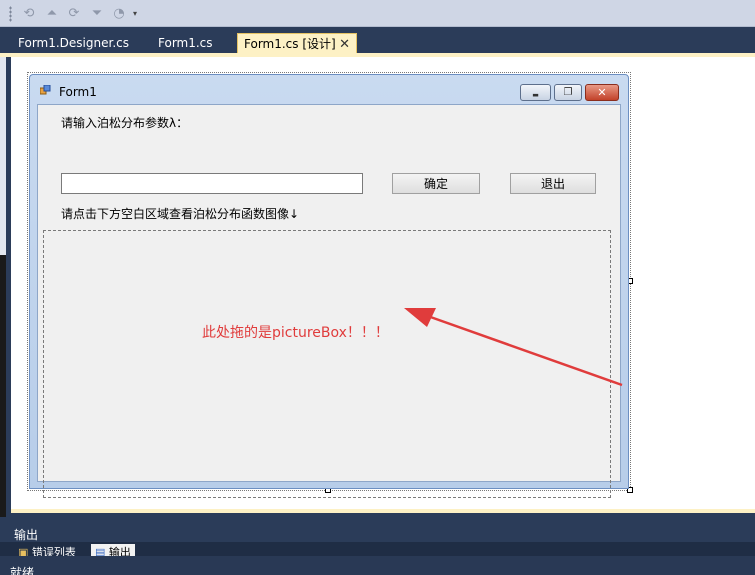 The width and height of the screenshot is (755, 575). I want to click on instruction-label: 请点击下方空白区域查看泊松分布函数图像↓, so click(180, 214).